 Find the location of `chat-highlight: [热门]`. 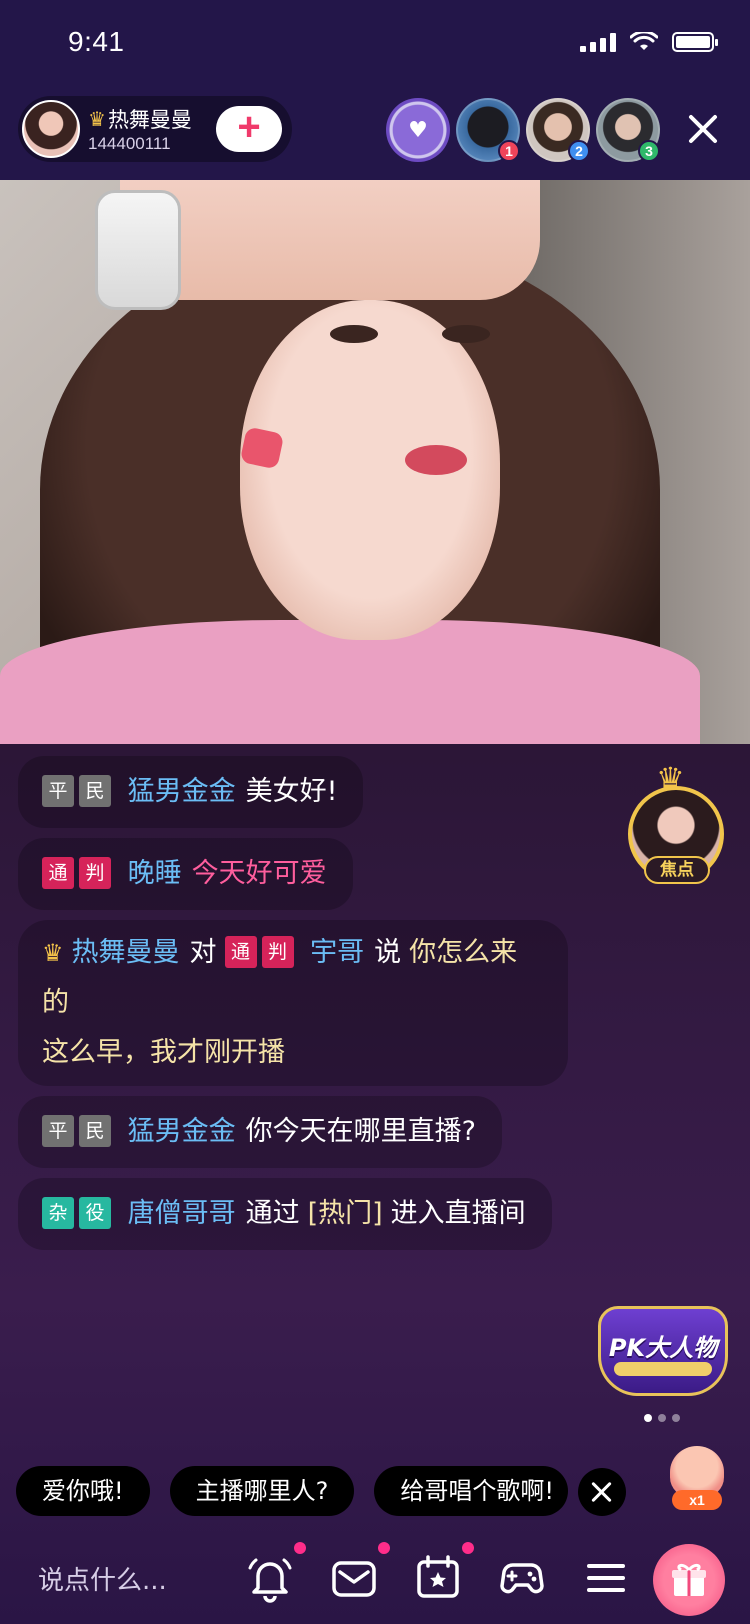

chat-highlight: [热门] is located at coordinates (345, 1213).